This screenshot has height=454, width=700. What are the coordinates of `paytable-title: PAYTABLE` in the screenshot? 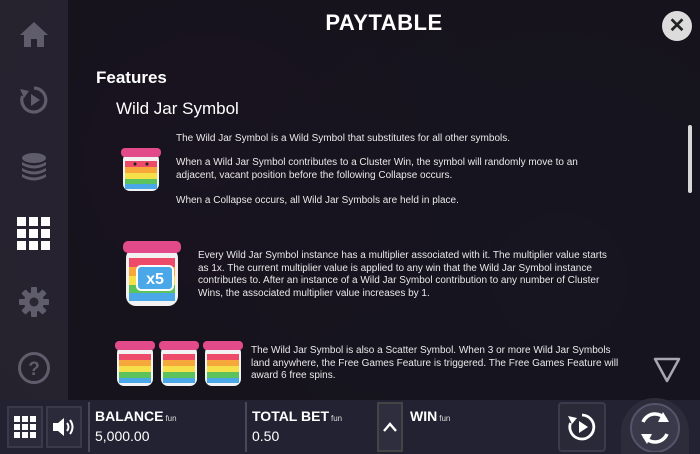 It's located at (384, 22).